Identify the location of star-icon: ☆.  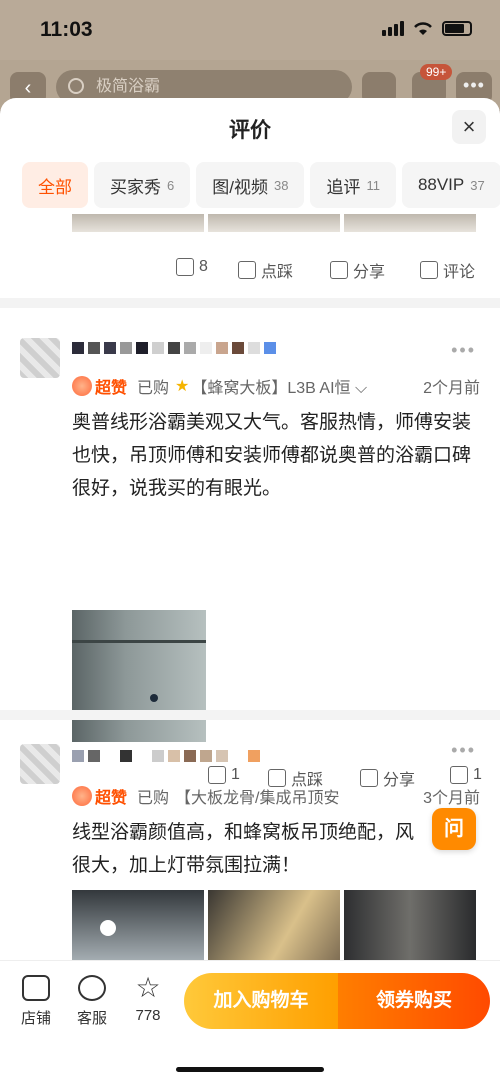
(148, 987).